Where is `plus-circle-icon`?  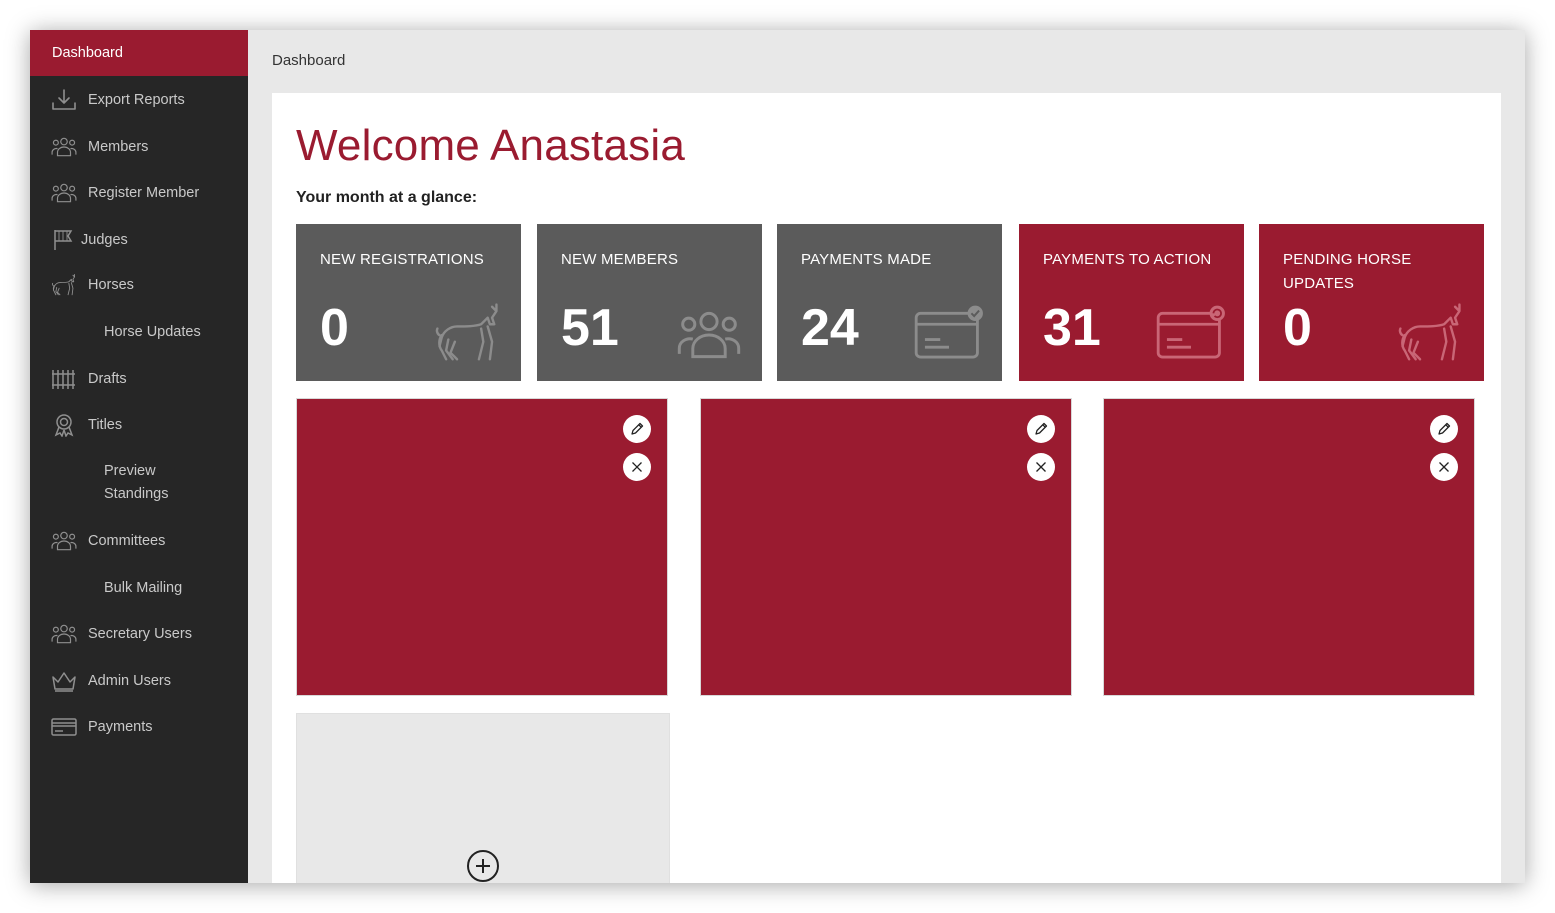 plus-circle-icon is located at coordinates (483, 866).